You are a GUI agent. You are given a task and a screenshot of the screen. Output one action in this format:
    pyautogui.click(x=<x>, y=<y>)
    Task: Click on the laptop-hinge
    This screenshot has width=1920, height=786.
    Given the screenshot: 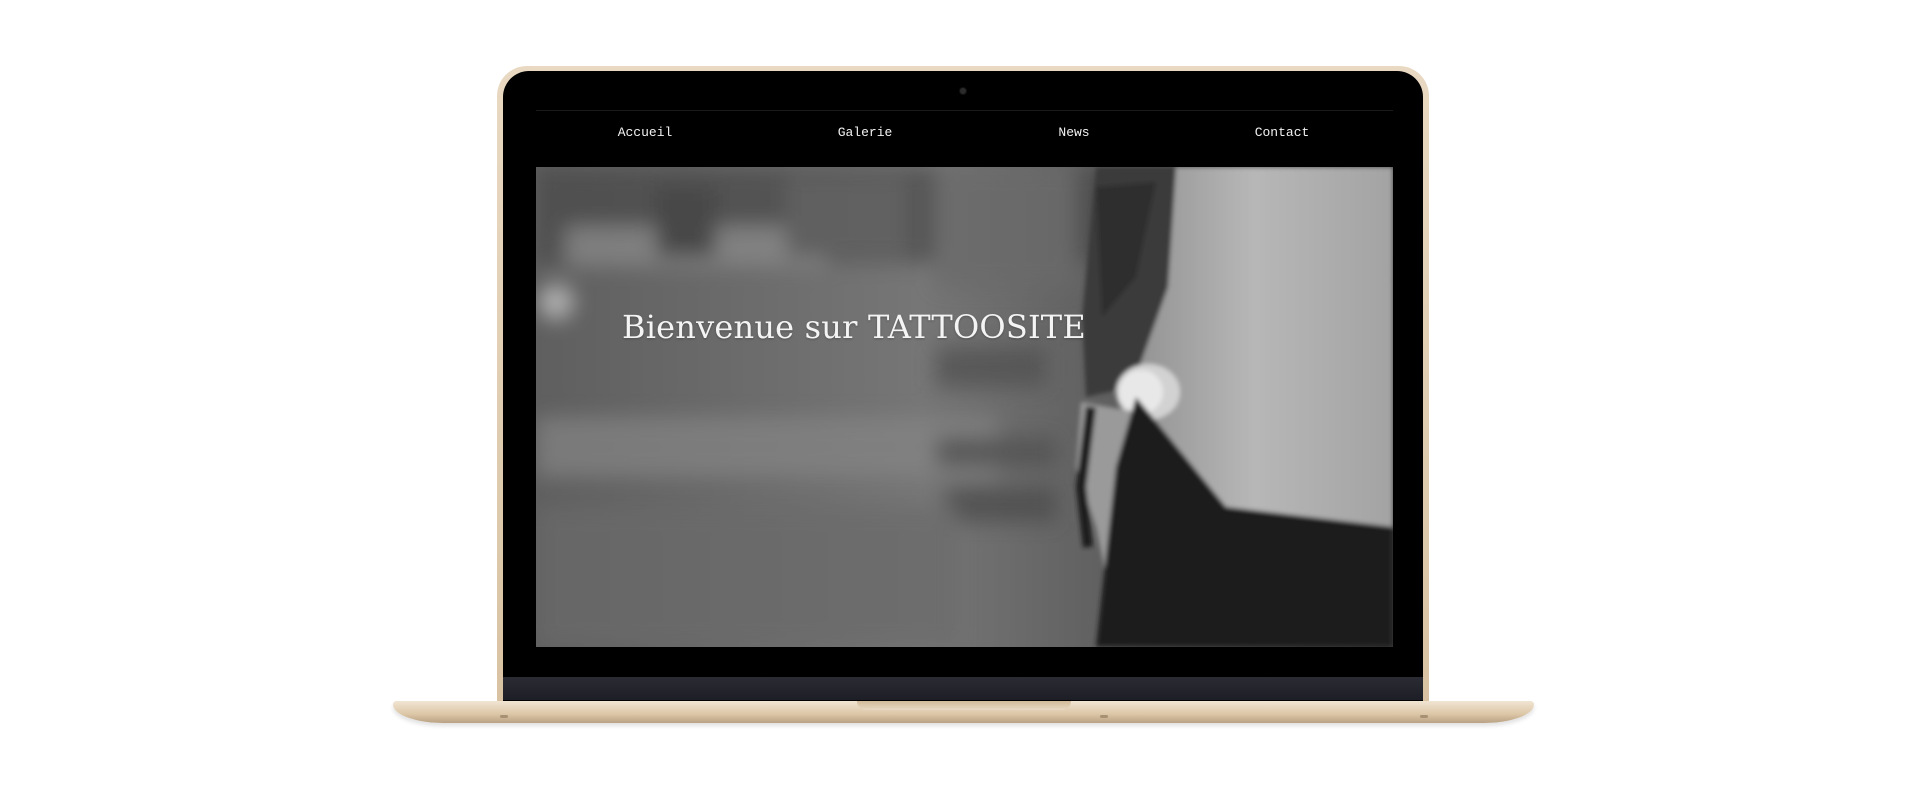 What is the action you would take?
    pyautogui.click(x=963, y=688)
    